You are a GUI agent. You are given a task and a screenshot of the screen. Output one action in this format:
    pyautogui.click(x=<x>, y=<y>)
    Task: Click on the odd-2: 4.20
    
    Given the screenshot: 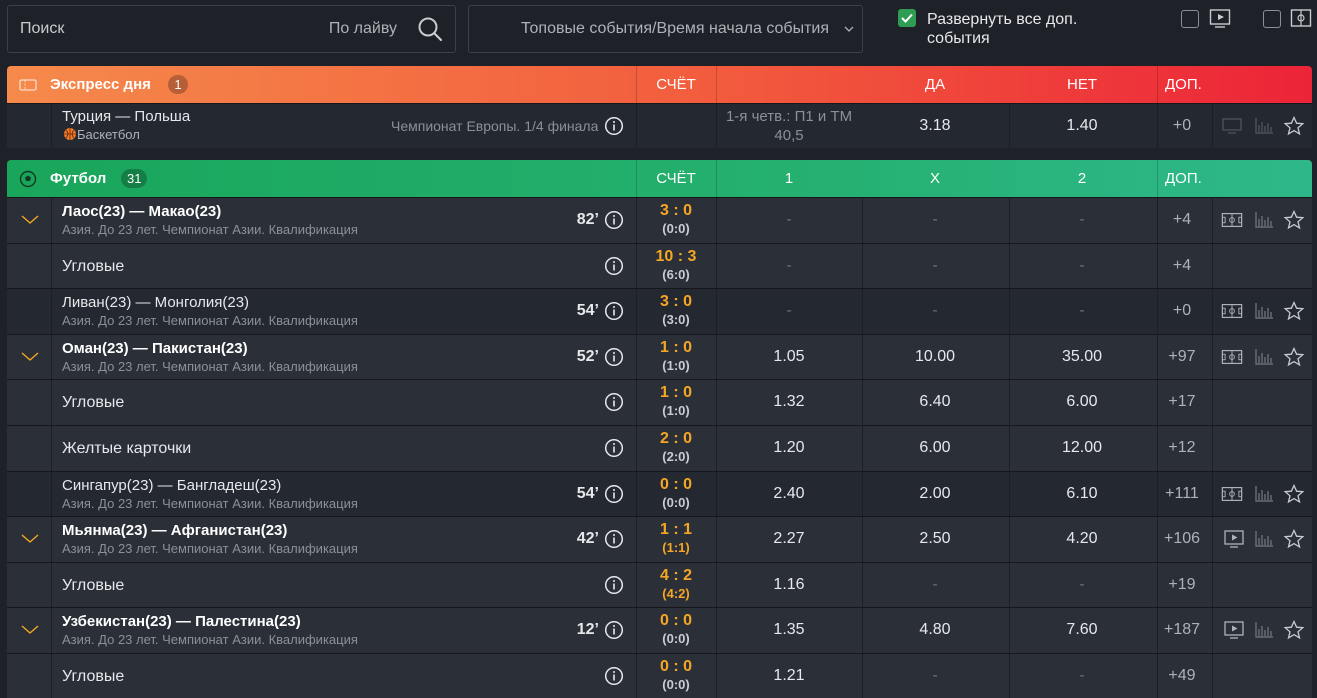 What is the action you would take?
    pyautogui.click(x=1082, y=539)
    